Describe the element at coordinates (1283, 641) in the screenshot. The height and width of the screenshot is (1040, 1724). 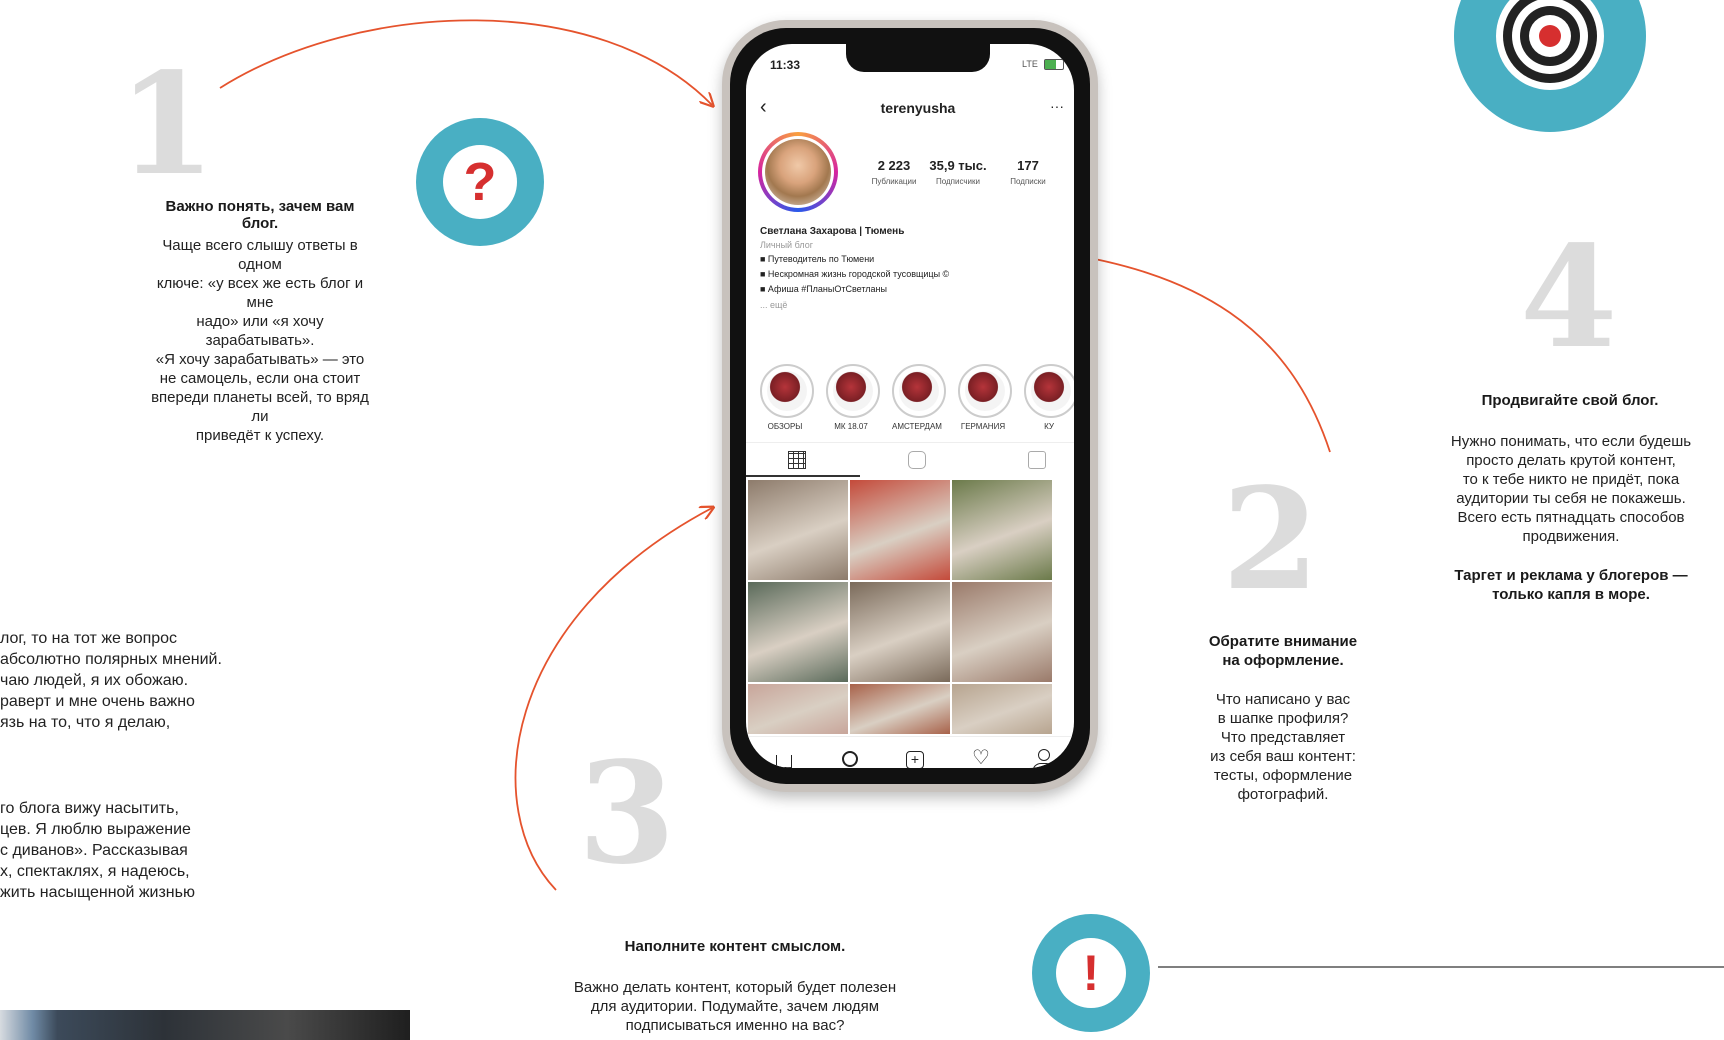
I see `title-line: Обратите внимание` at that location.